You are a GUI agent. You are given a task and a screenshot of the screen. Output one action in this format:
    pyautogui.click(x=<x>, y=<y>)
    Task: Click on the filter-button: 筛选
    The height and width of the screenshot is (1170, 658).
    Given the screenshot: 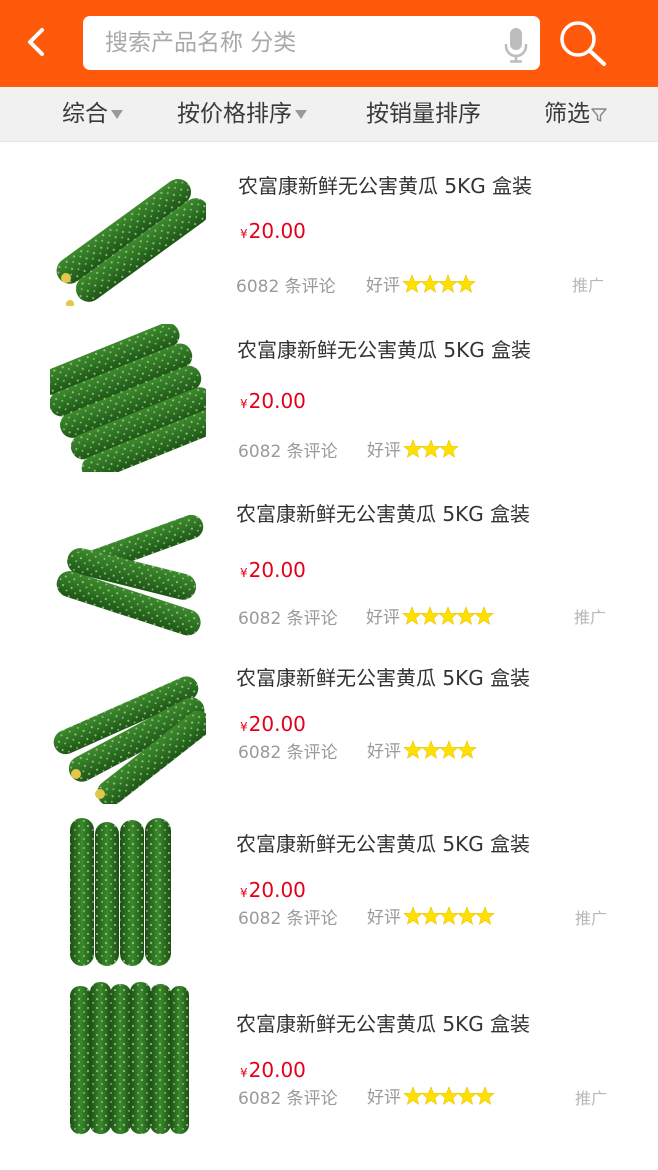 What is the action you would take?
    pyautogui.click(x=575, y=114)
    